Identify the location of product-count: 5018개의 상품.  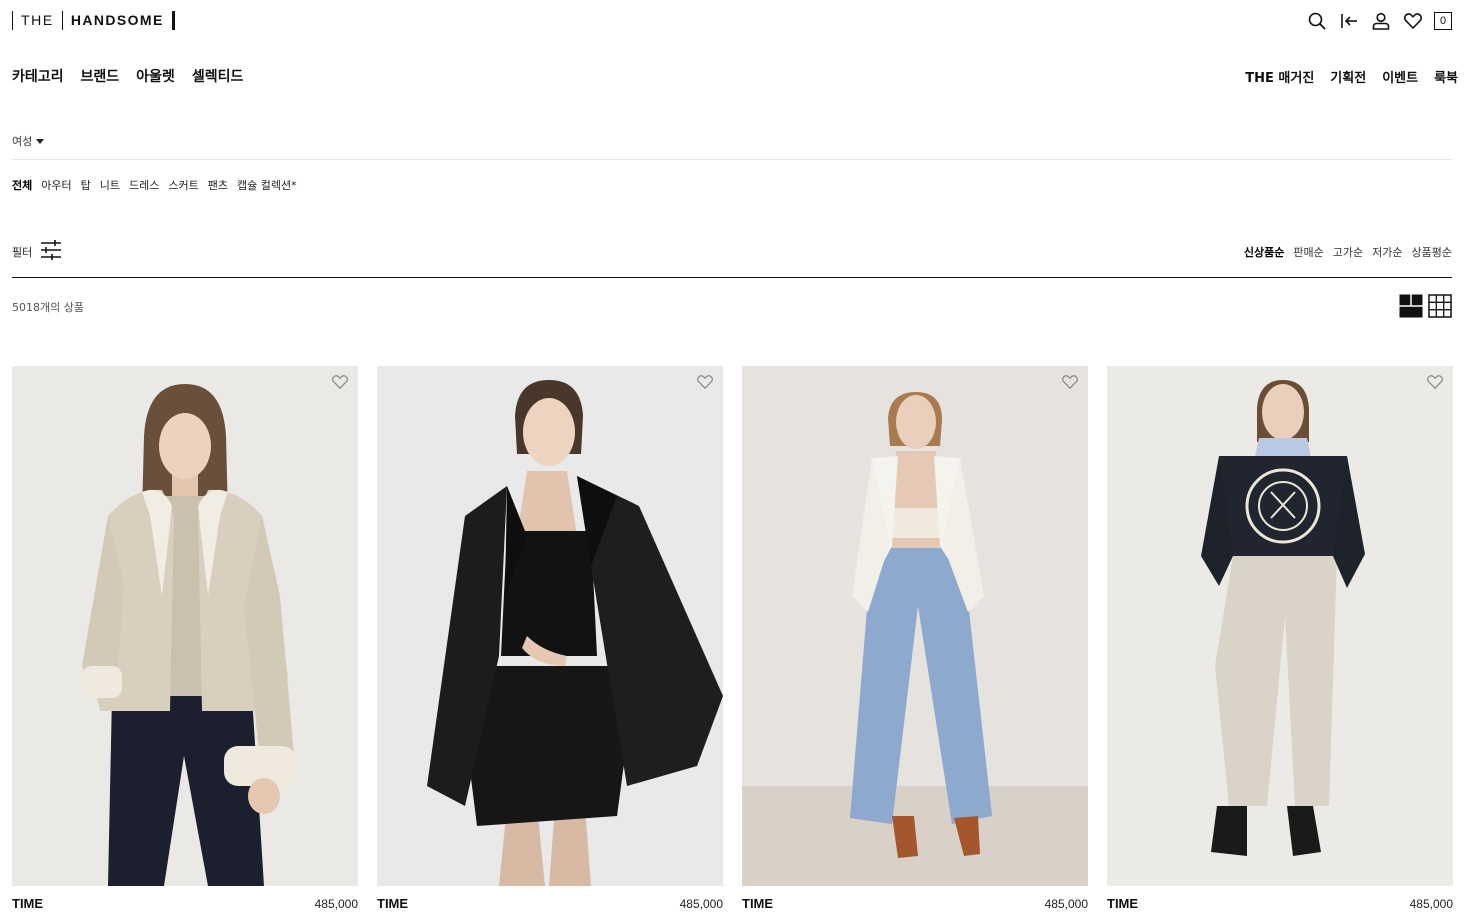
(48, 307).